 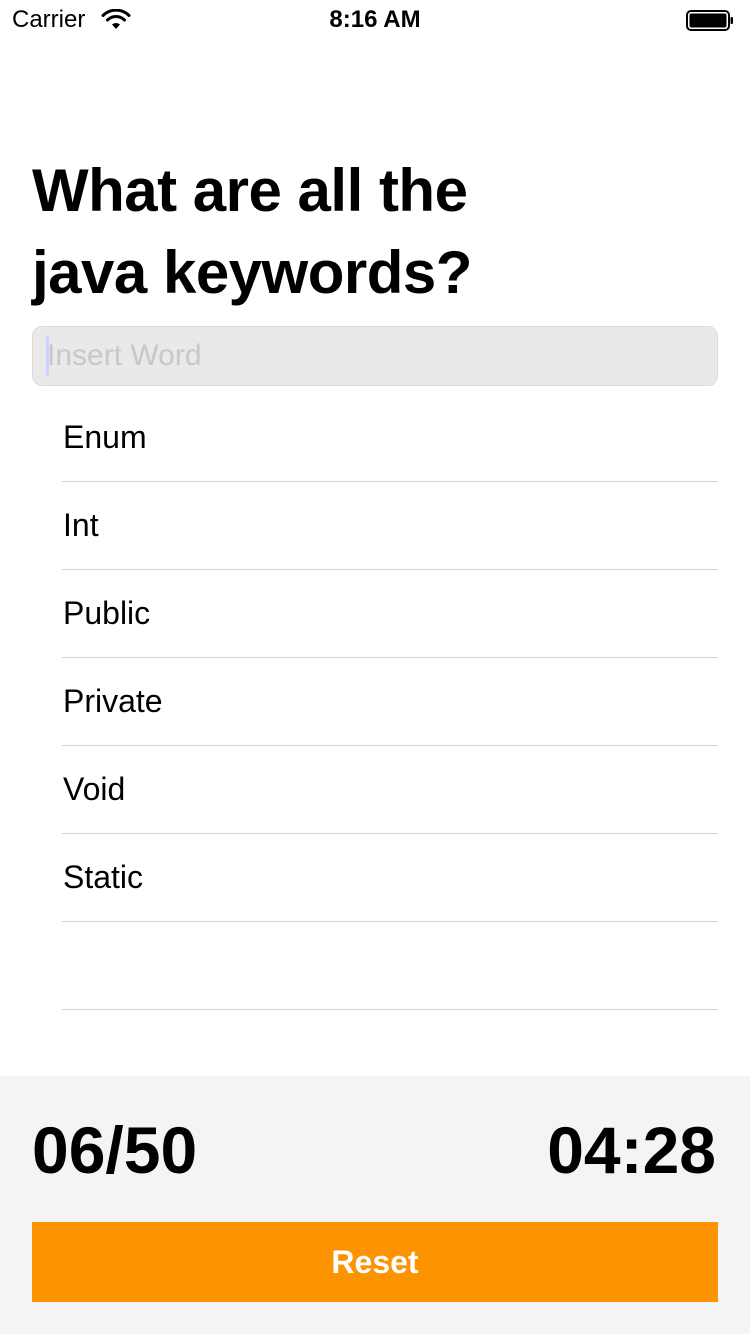 What do you see at coordinates (375, 356) in the screenshot?
I see `word-input` at bounding box center [375, 356].